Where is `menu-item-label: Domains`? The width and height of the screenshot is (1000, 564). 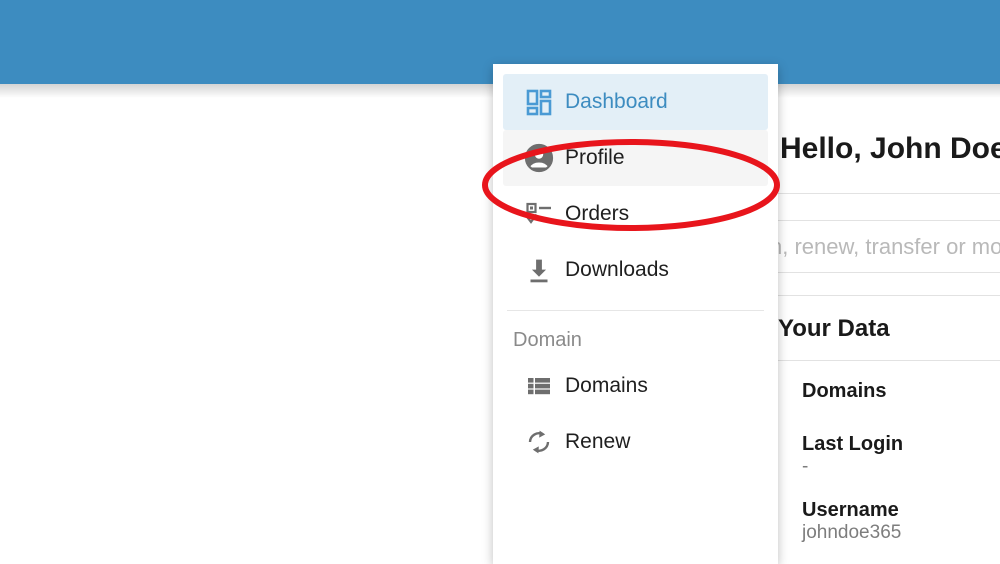 menu-item-label: Domains is located at coordinates (606, 385).